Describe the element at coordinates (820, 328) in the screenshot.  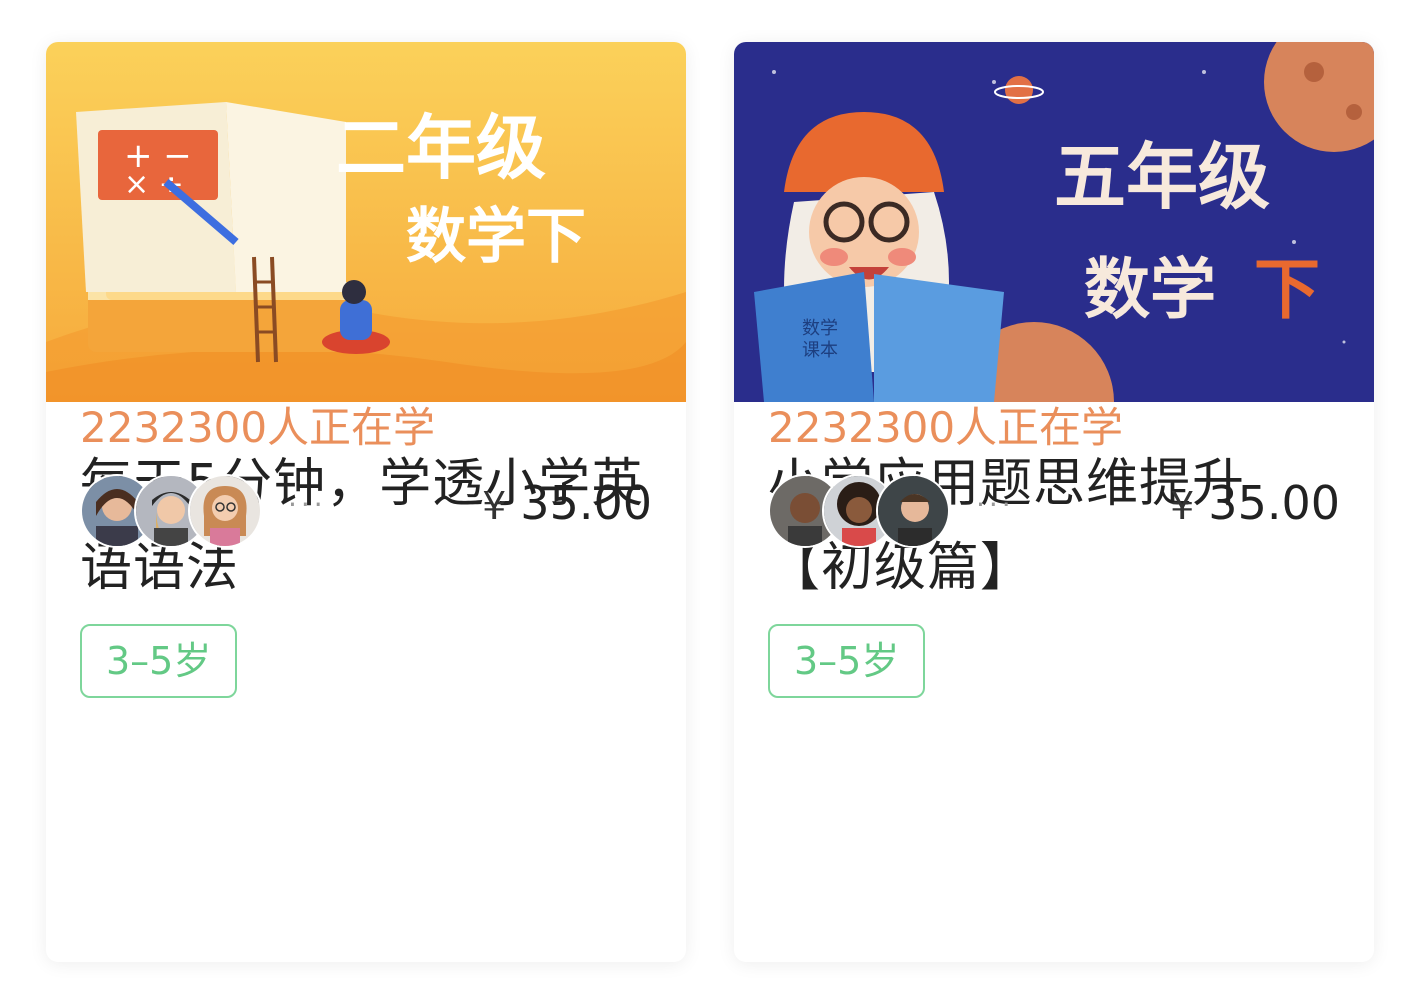
I see `book-text-line1: 数学` at that location.